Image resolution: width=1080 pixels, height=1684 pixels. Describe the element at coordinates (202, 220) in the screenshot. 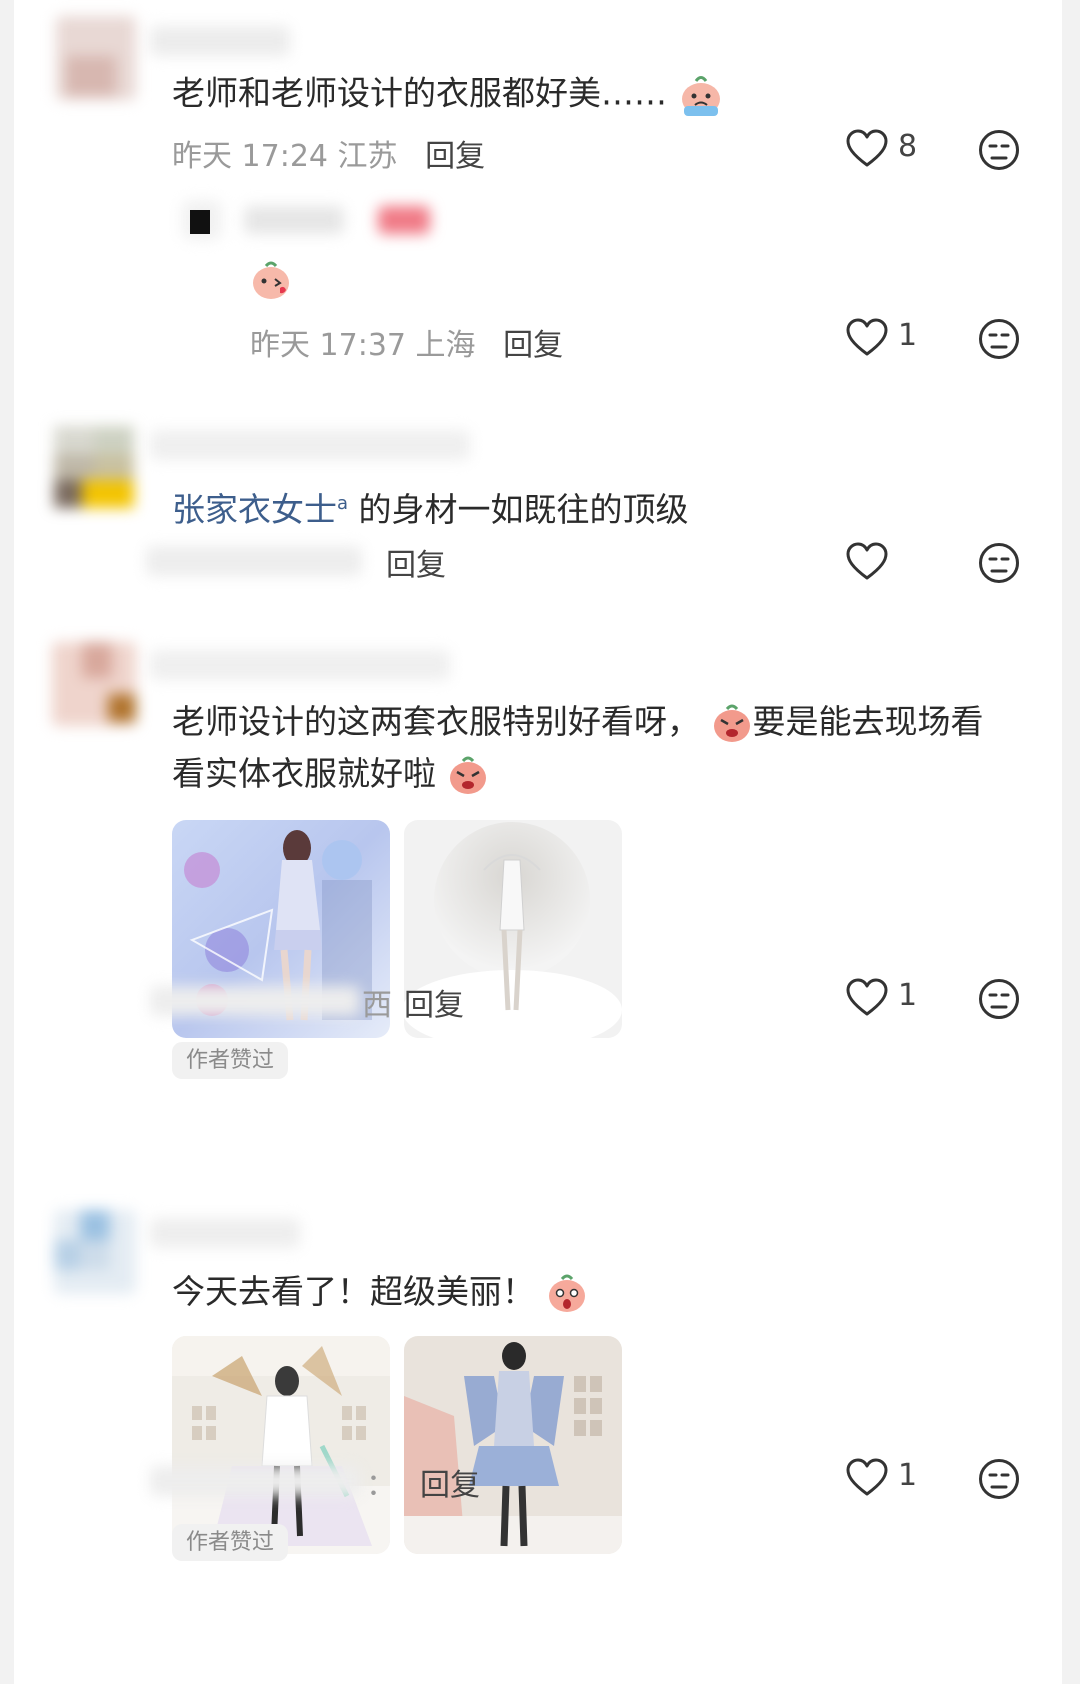

I see `reply-avatar` at that location.